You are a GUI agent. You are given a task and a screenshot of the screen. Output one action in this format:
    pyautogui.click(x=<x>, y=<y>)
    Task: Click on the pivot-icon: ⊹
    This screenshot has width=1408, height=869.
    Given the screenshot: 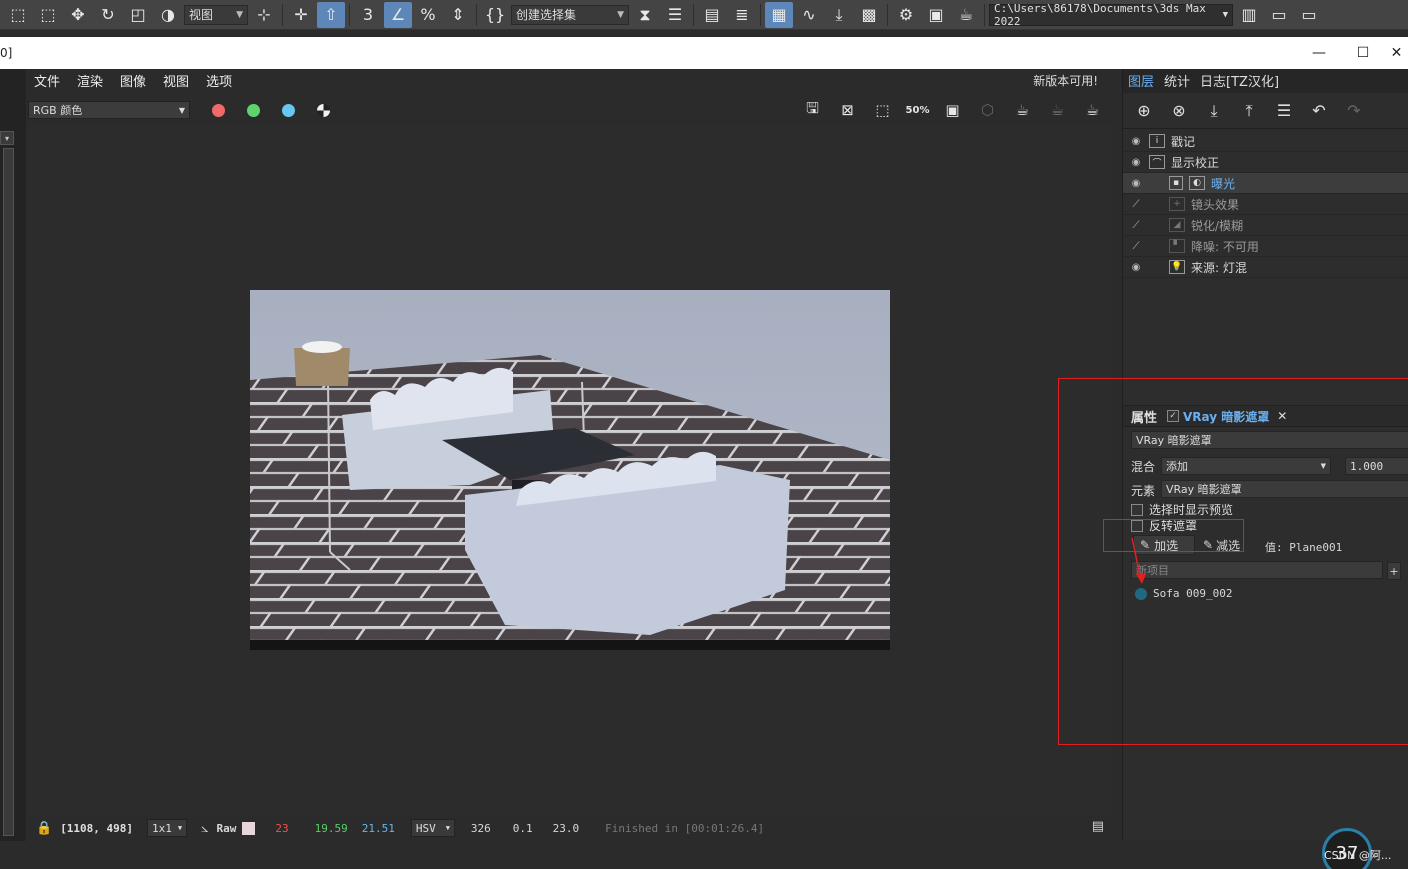 What is the action you would take?
    pyautogui.click(x=264, y=15)
    